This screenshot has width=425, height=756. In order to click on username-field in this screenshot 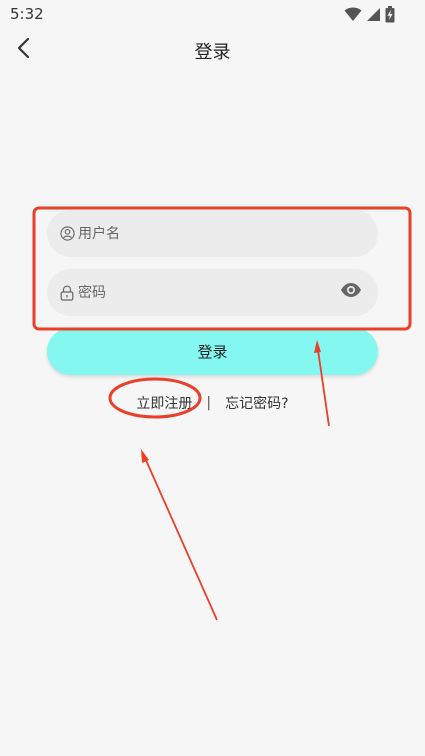, I will do `click(212, 233)`.